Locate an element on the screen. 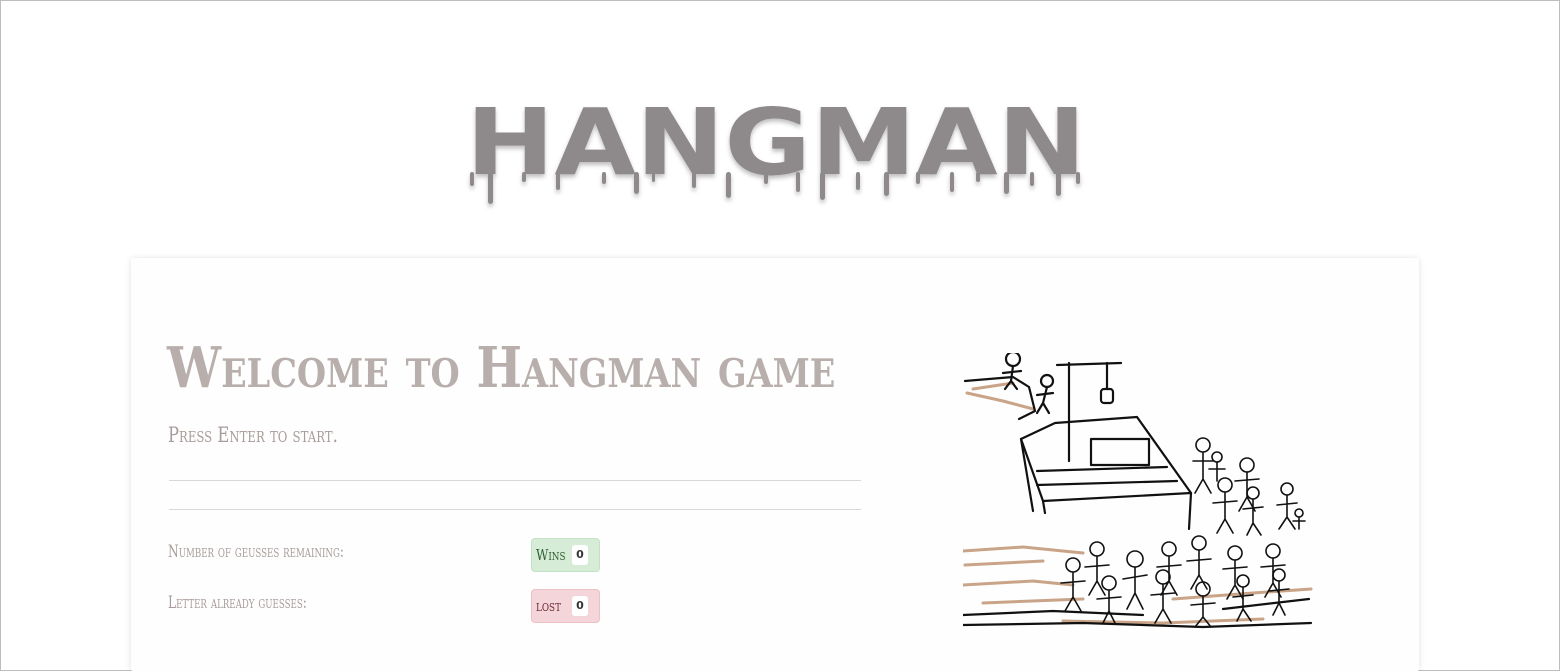  lost-count: 0 is located at coordinates (580, 606).